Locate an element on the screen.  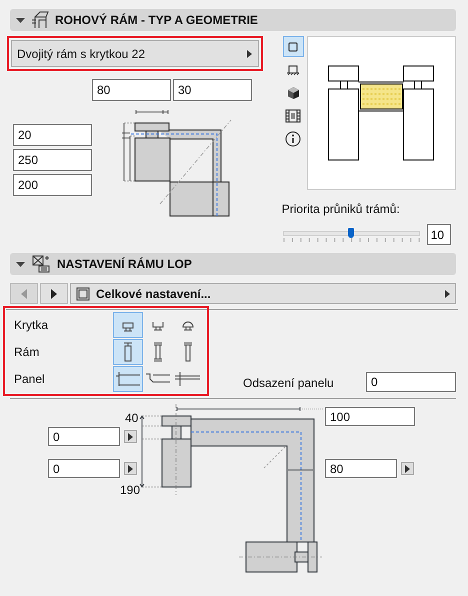
section-header: NASTAVENÍ RÁMU LOP is located at coordinates (233, 264).